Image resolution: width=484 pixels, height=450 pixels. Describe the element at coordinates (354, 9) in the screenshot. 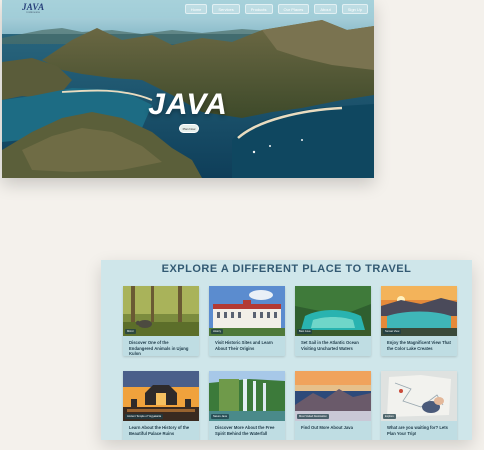

I see `nav-sign-up-link: Sign Up` at that location.